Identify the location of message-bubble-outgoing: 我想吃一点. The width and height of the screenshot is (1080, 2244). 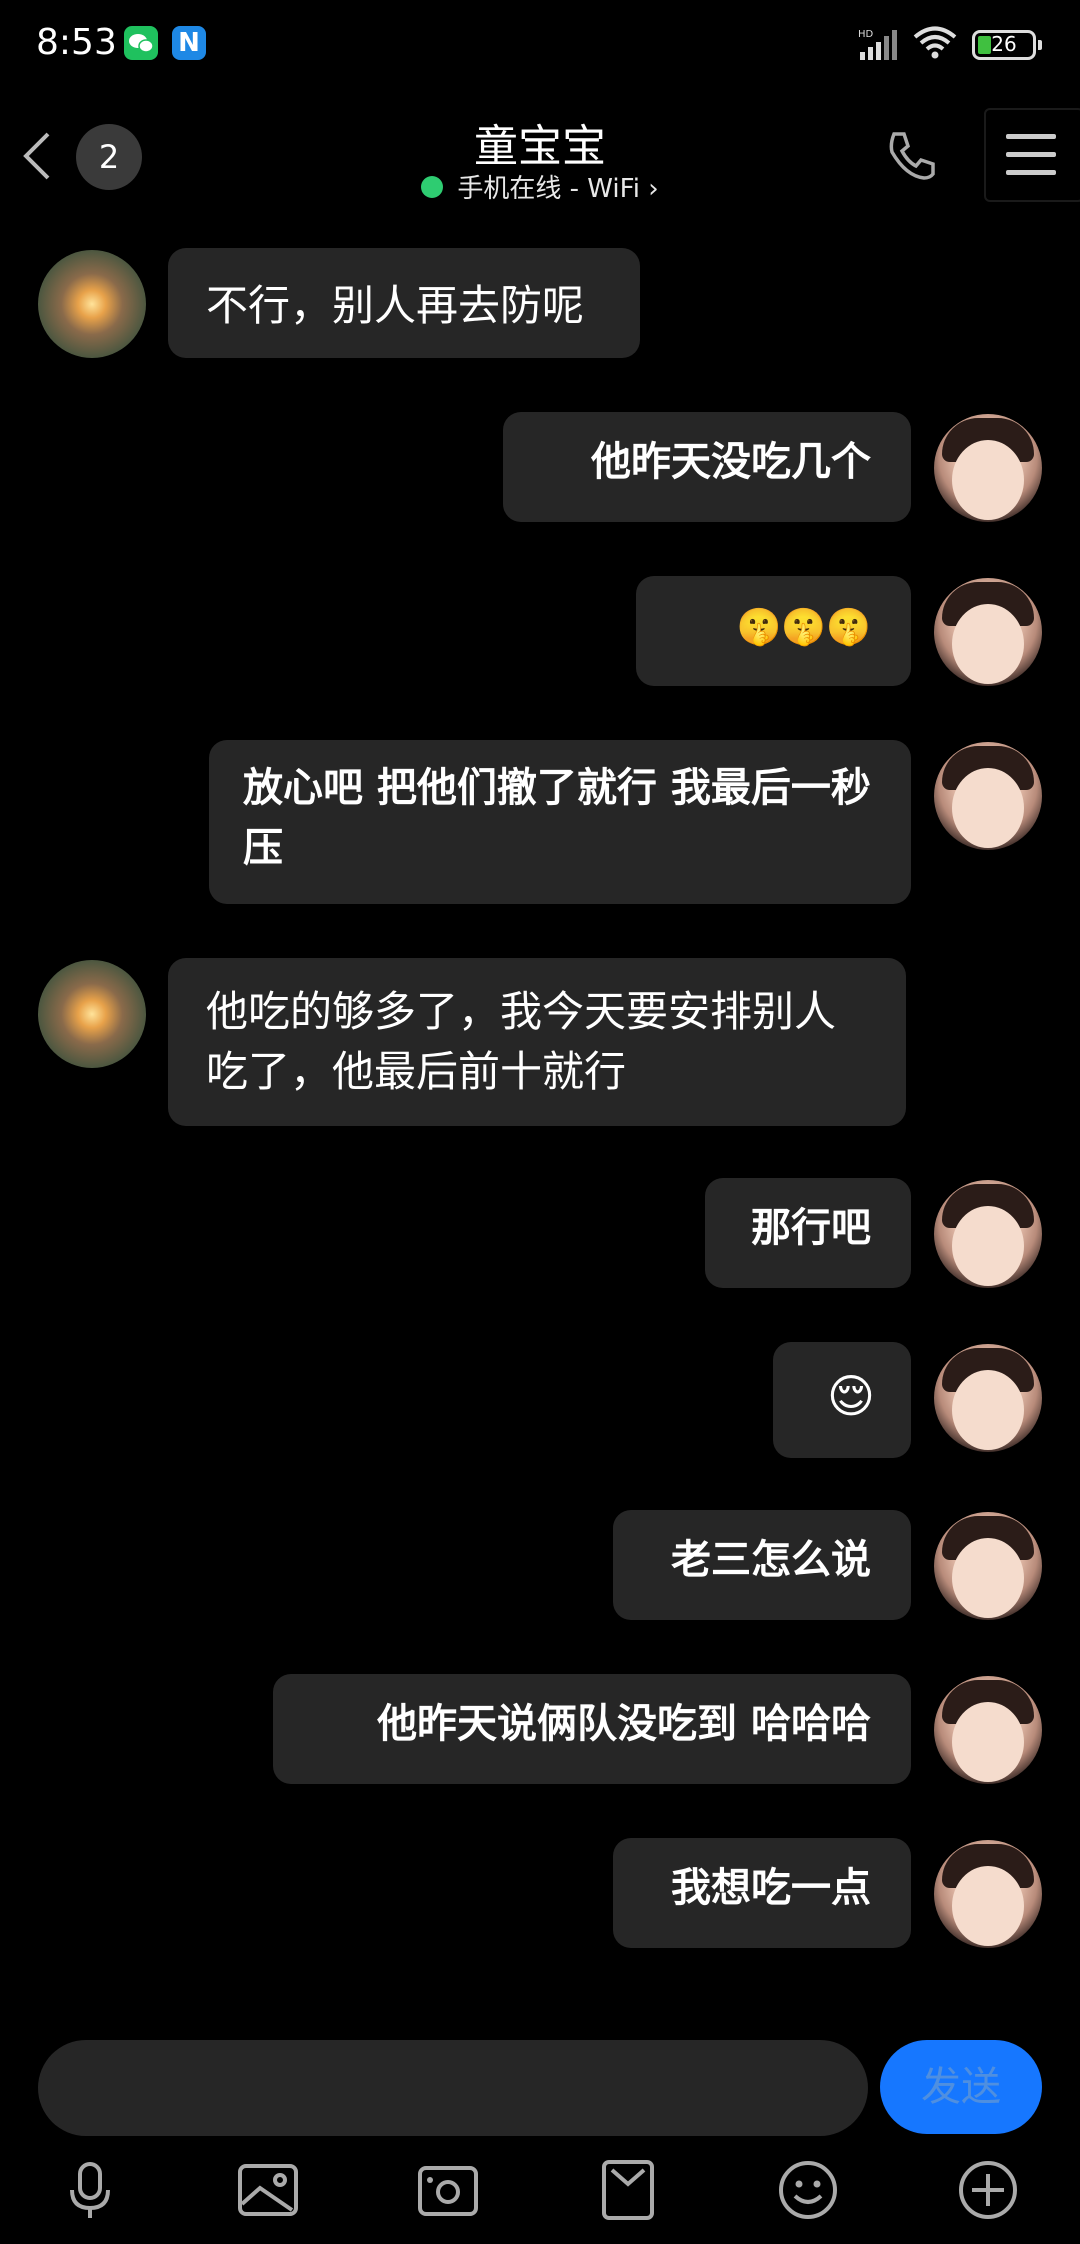
(762, 1893).